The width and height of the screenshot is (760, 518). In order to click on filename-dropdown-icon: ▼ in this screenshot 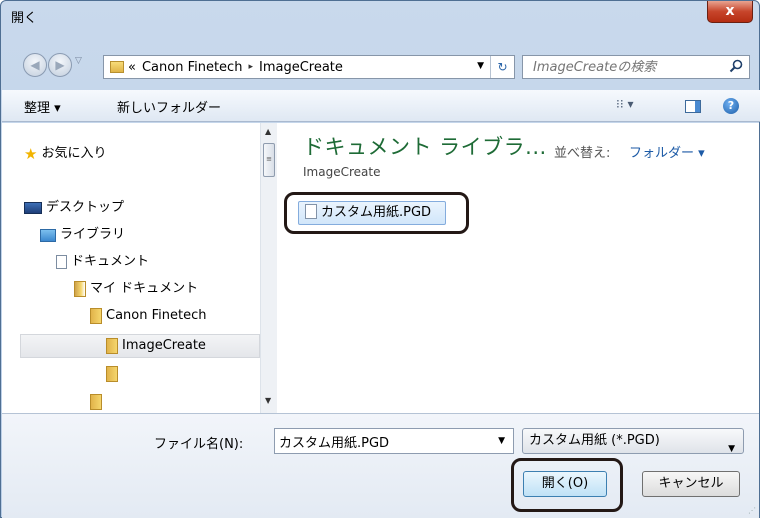, I will do `click(501, 441)`.